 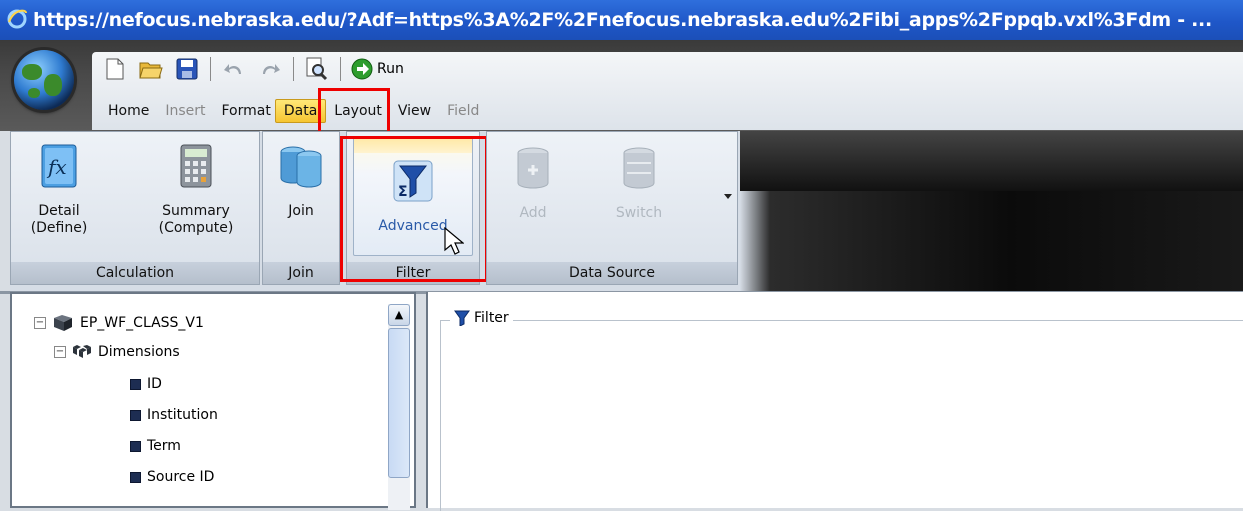 I want to click on dimensions-label: Dimensions, so click(x=139, y=352).